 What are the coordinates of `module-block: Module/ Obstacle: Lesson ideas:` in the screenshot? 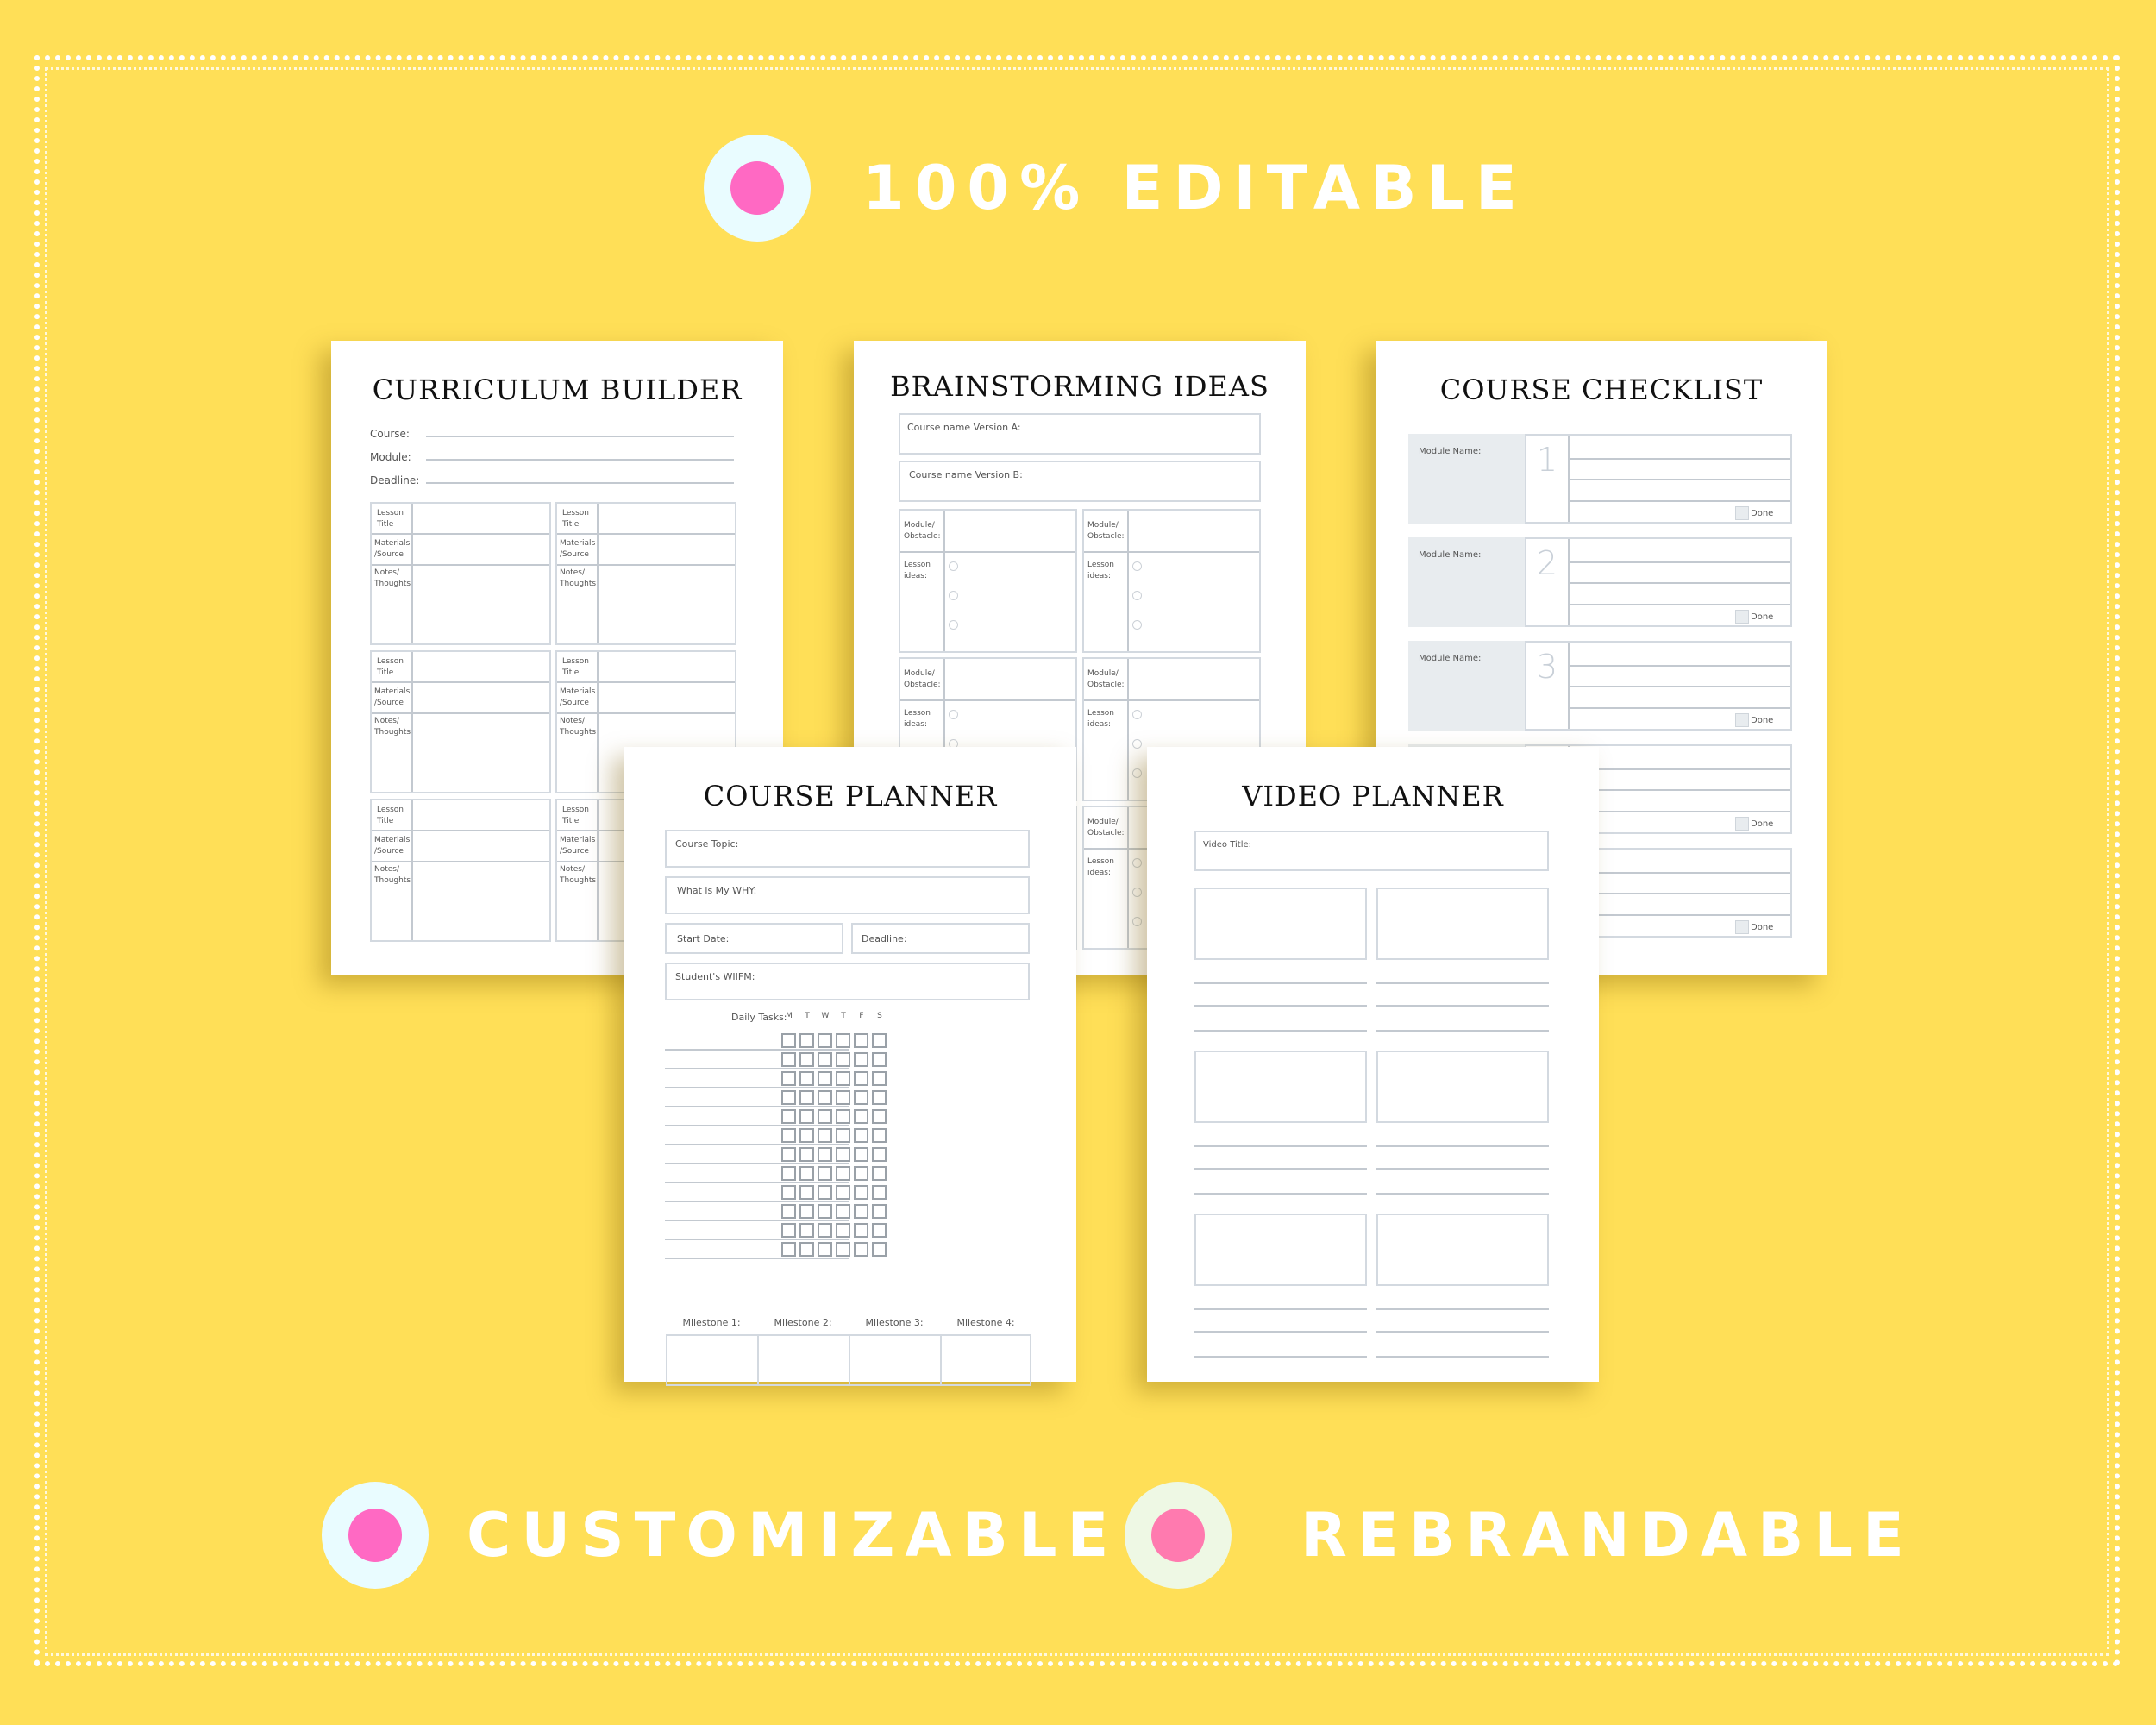 It's located at (988, 581).